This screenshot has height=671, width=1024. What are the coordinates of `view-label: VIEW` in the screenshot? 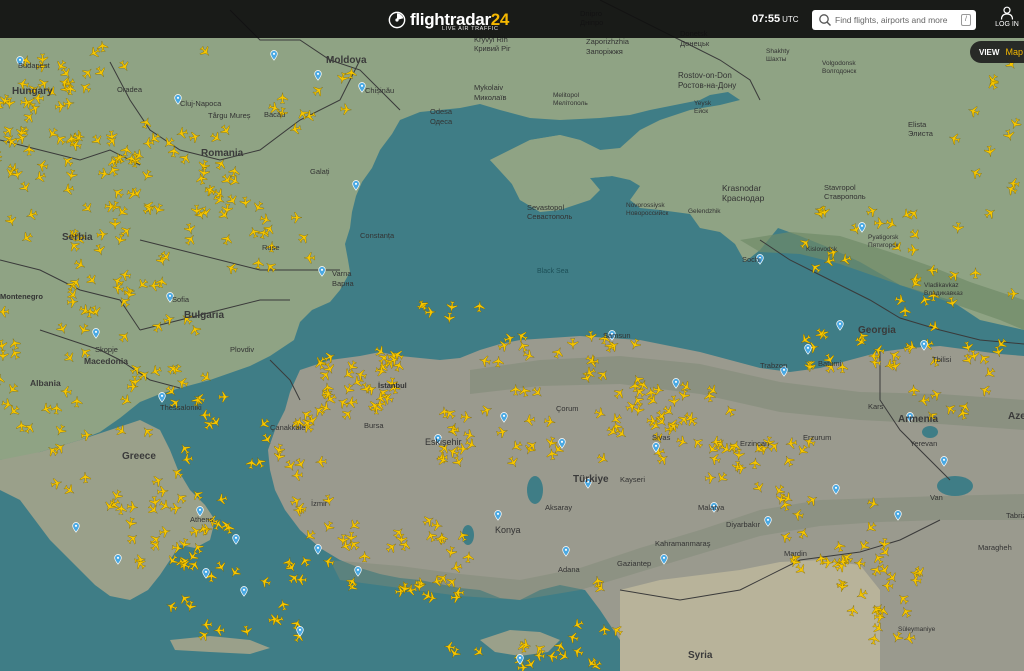 It's located at (989, 52).